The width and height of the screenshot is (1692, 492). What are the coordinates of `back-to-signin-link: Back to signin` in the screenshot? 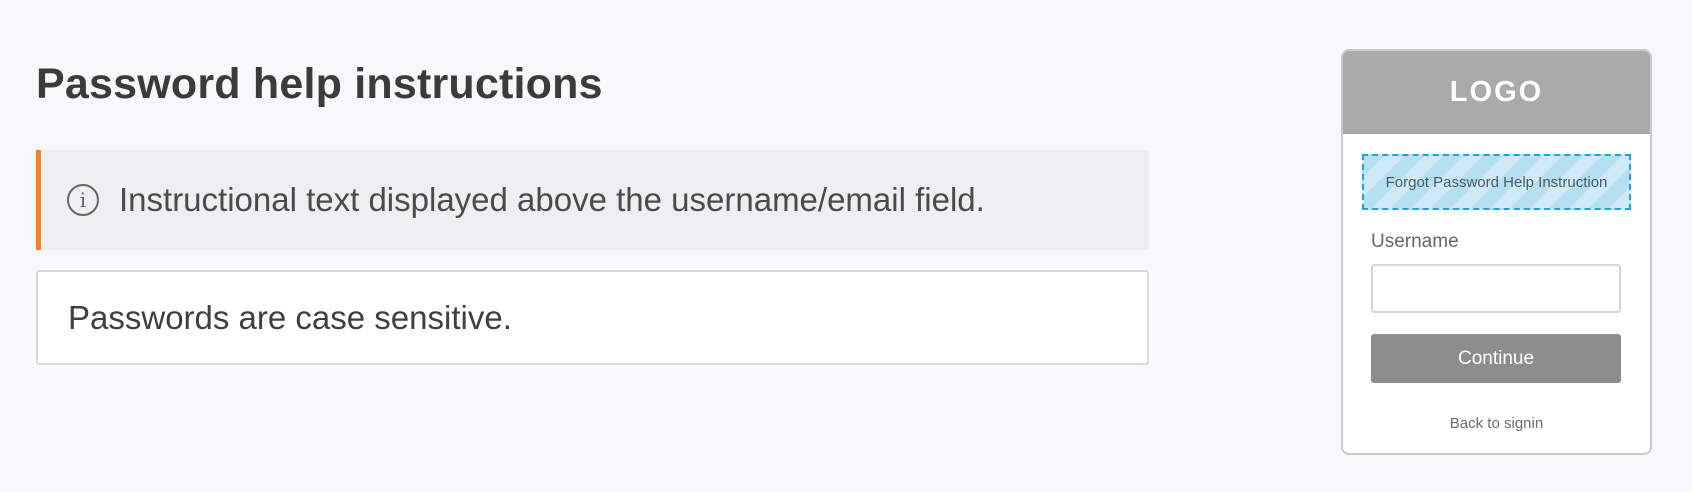 It's located at (1496, 423).